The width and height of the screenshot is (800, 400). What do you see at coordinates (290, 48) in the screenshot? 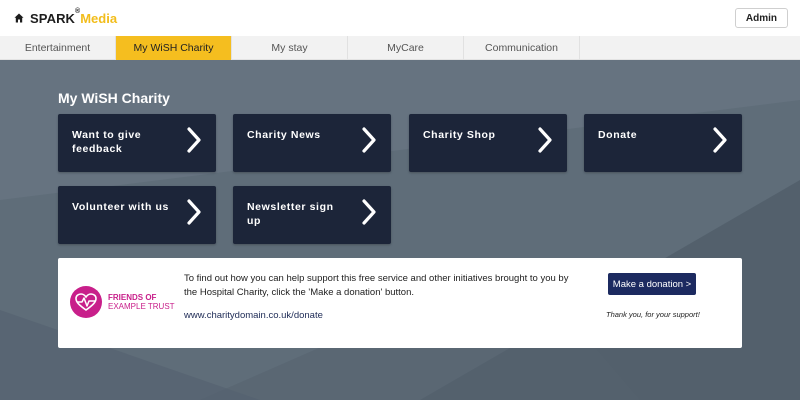
I see `tab-my-stay: My stay` at bounding box center [290, 48].